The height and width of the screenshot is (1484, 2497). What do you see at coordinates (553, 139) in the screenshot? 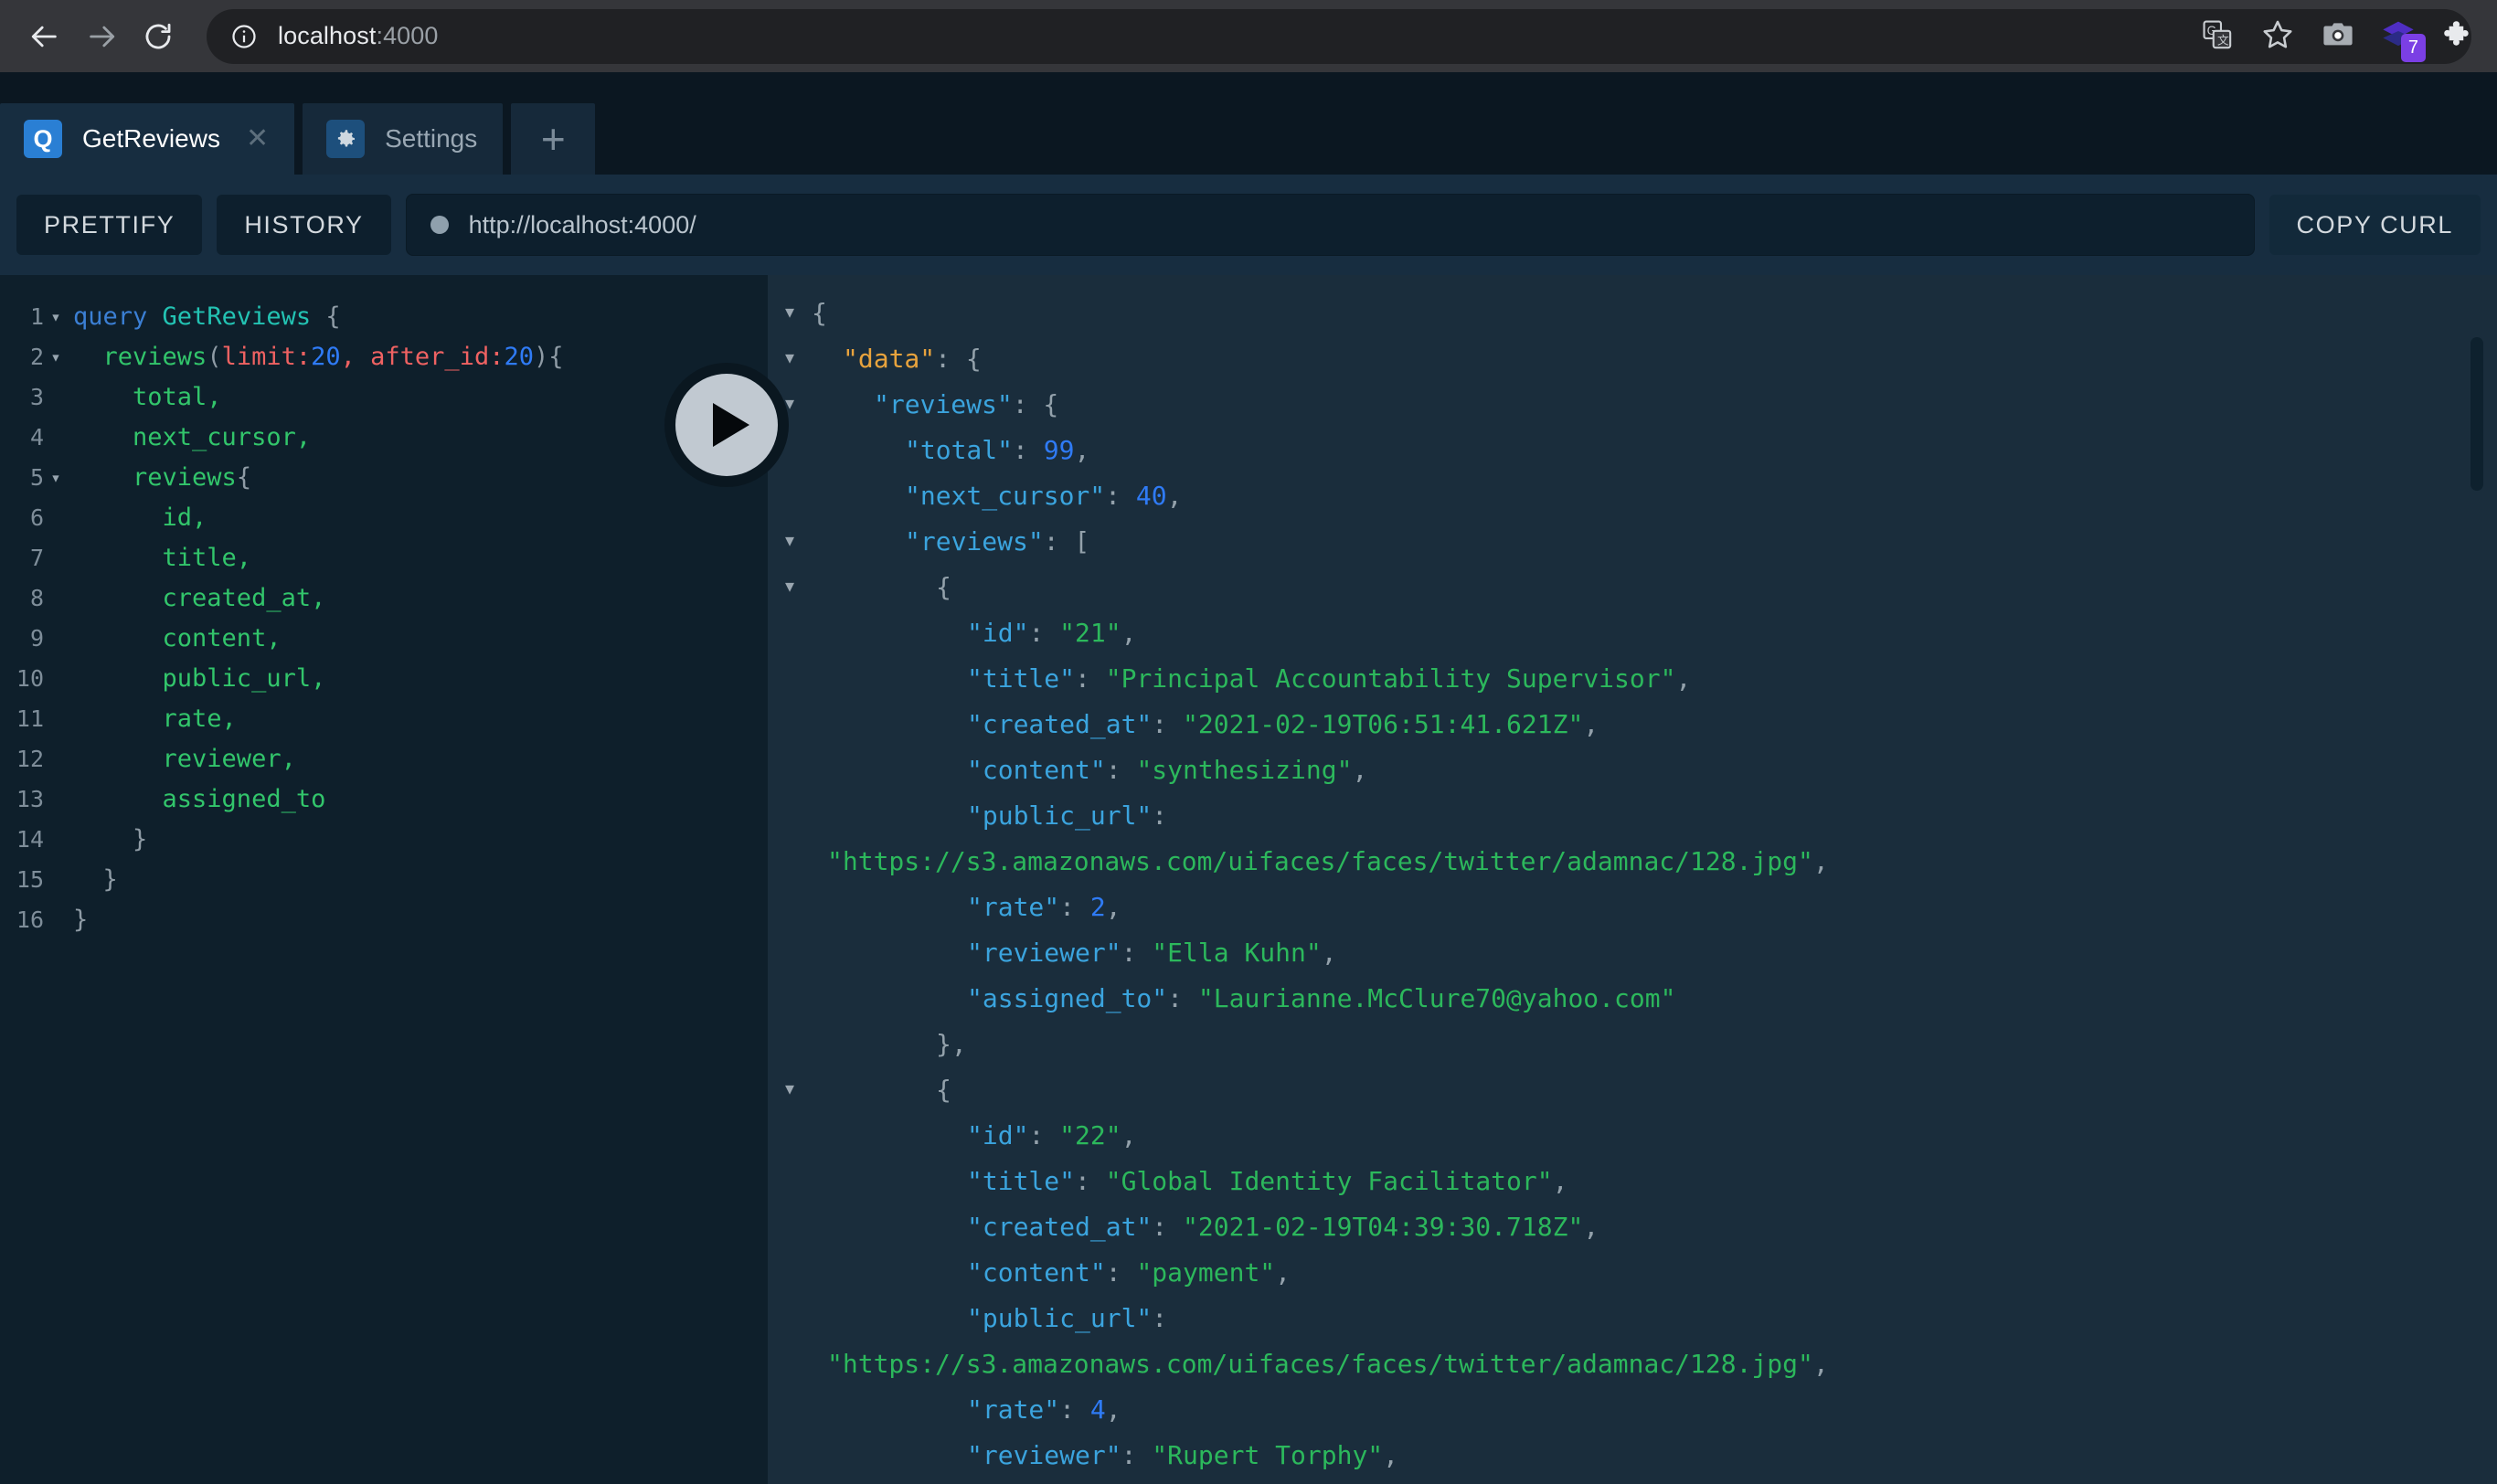
I see `new-tab-button: +` at bounding box center [553, 139].